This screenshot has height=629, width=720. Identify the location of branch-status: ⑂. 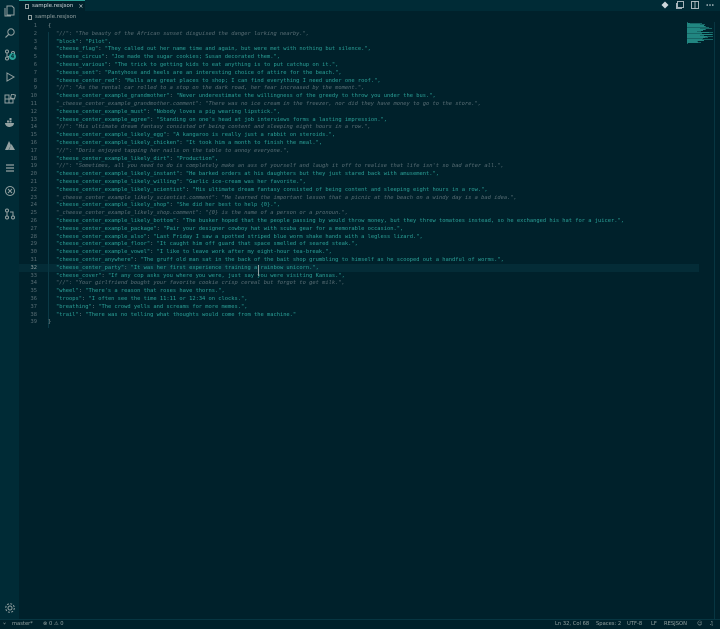
(4, 624).